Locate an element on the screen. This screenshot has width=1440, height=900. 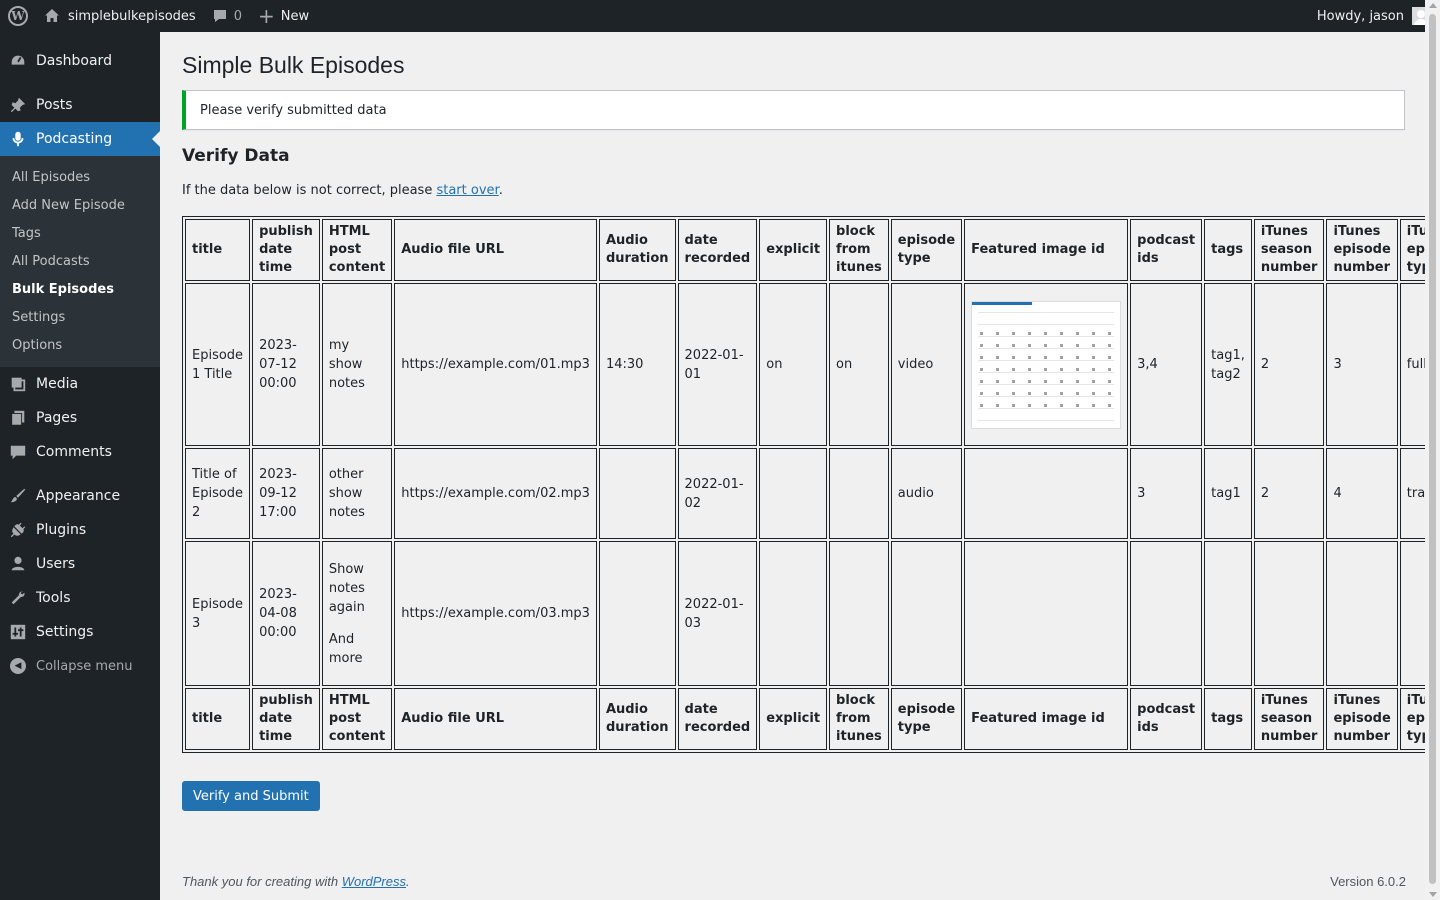
submenu-all-episodes: All Episodes is located at coordinates (80, 177).